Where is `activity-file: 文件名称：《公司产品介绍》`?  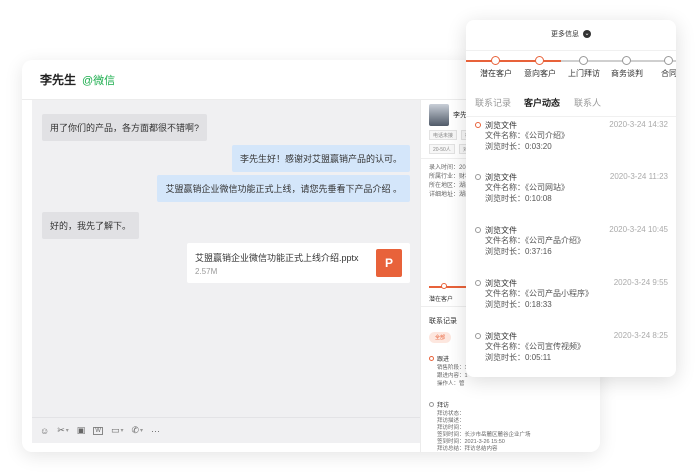
activity-file: 文件名称：《公司产品介绍》 is located at coordinates (535, 240).